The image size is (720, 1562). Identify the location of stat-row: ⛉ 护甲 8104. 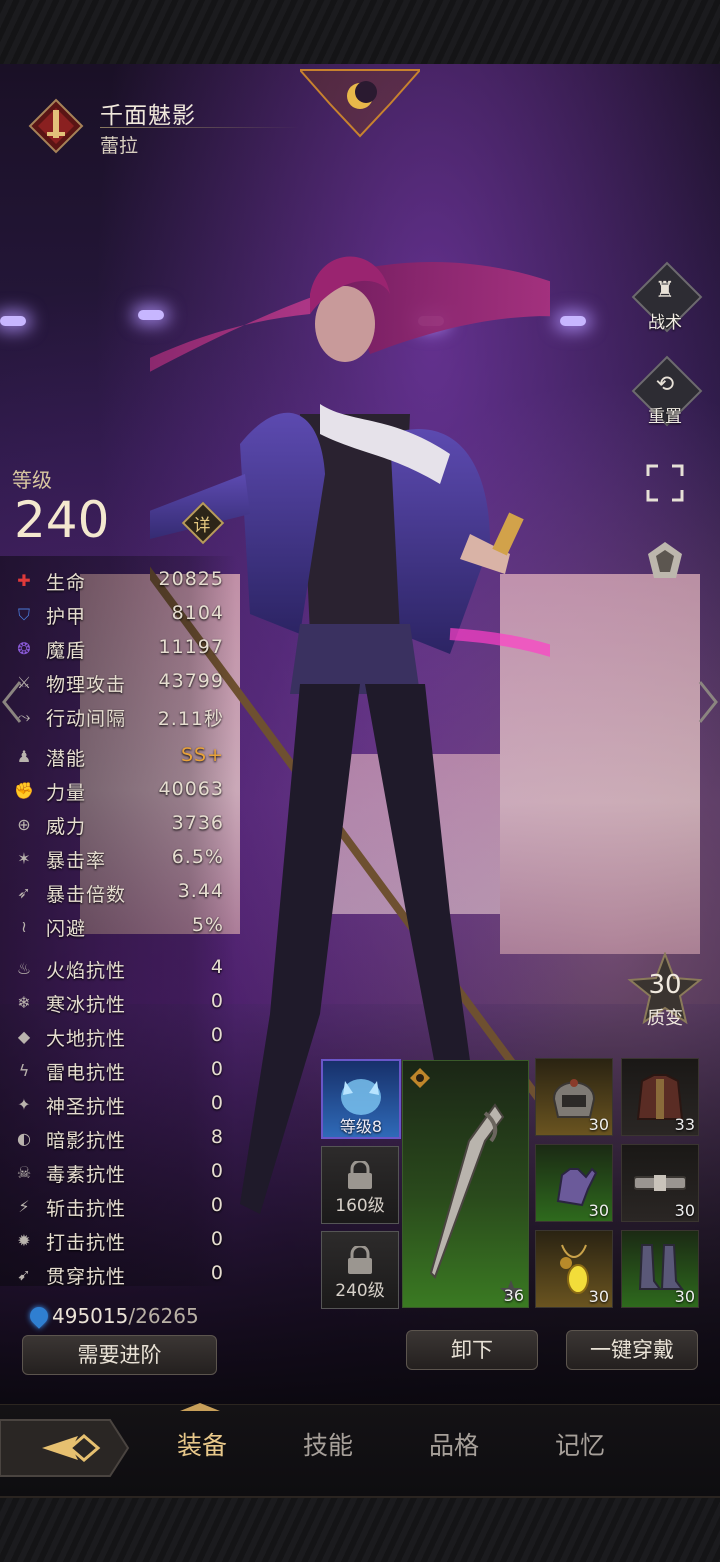
(118, 615).